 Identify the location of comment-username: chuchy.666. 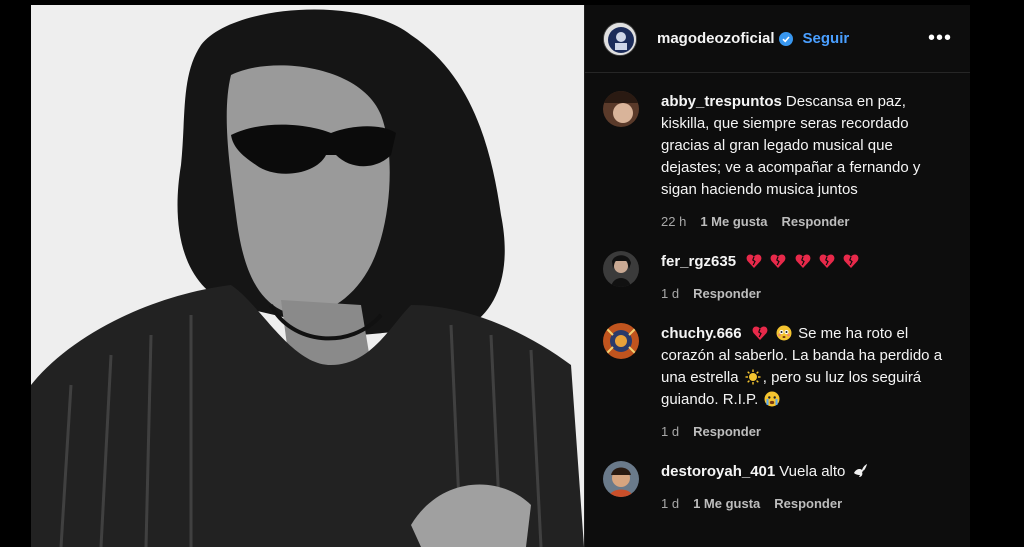
(701, 333).